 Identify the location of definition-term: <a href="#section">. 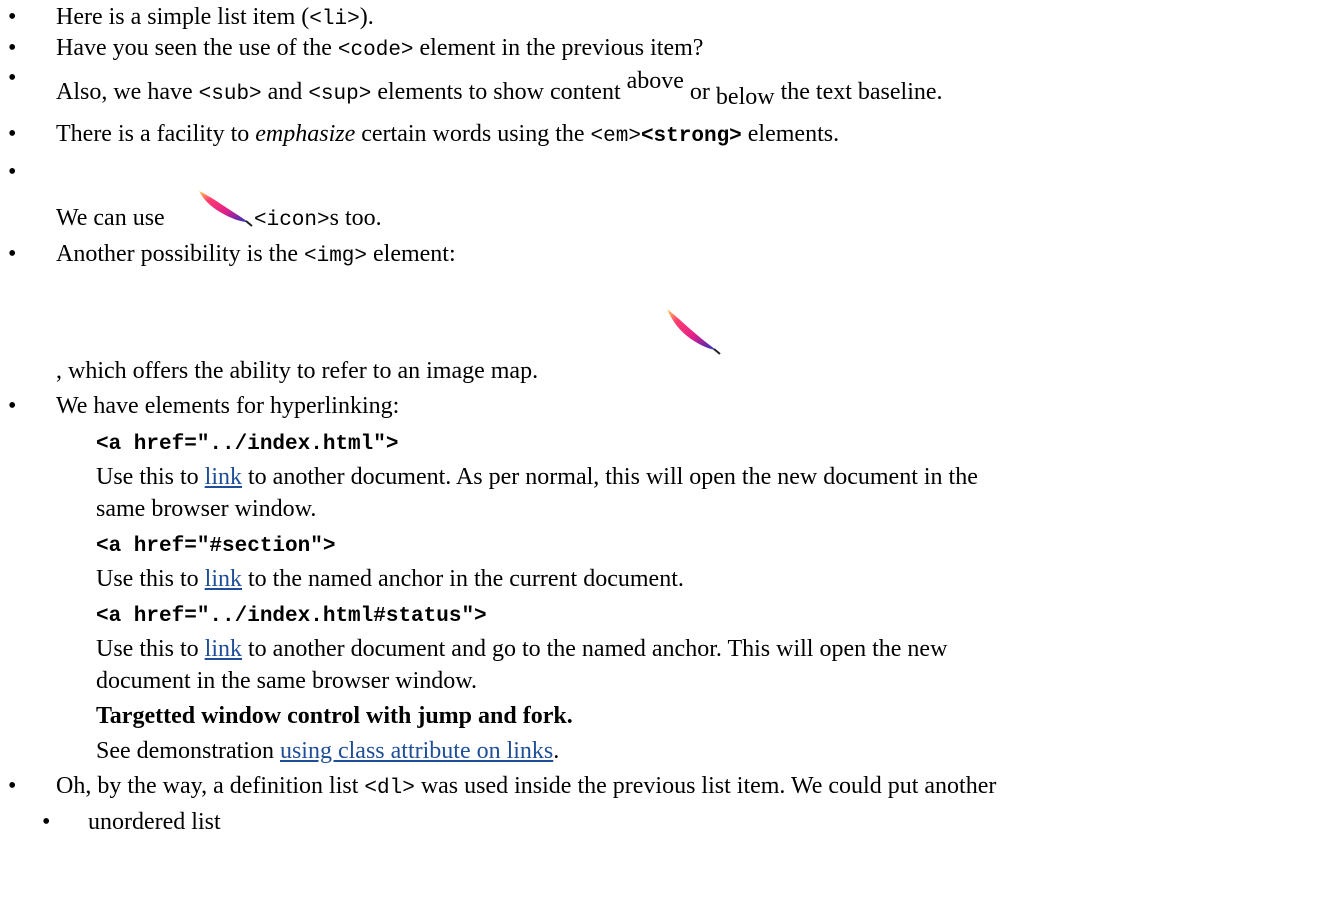
(215, 545).